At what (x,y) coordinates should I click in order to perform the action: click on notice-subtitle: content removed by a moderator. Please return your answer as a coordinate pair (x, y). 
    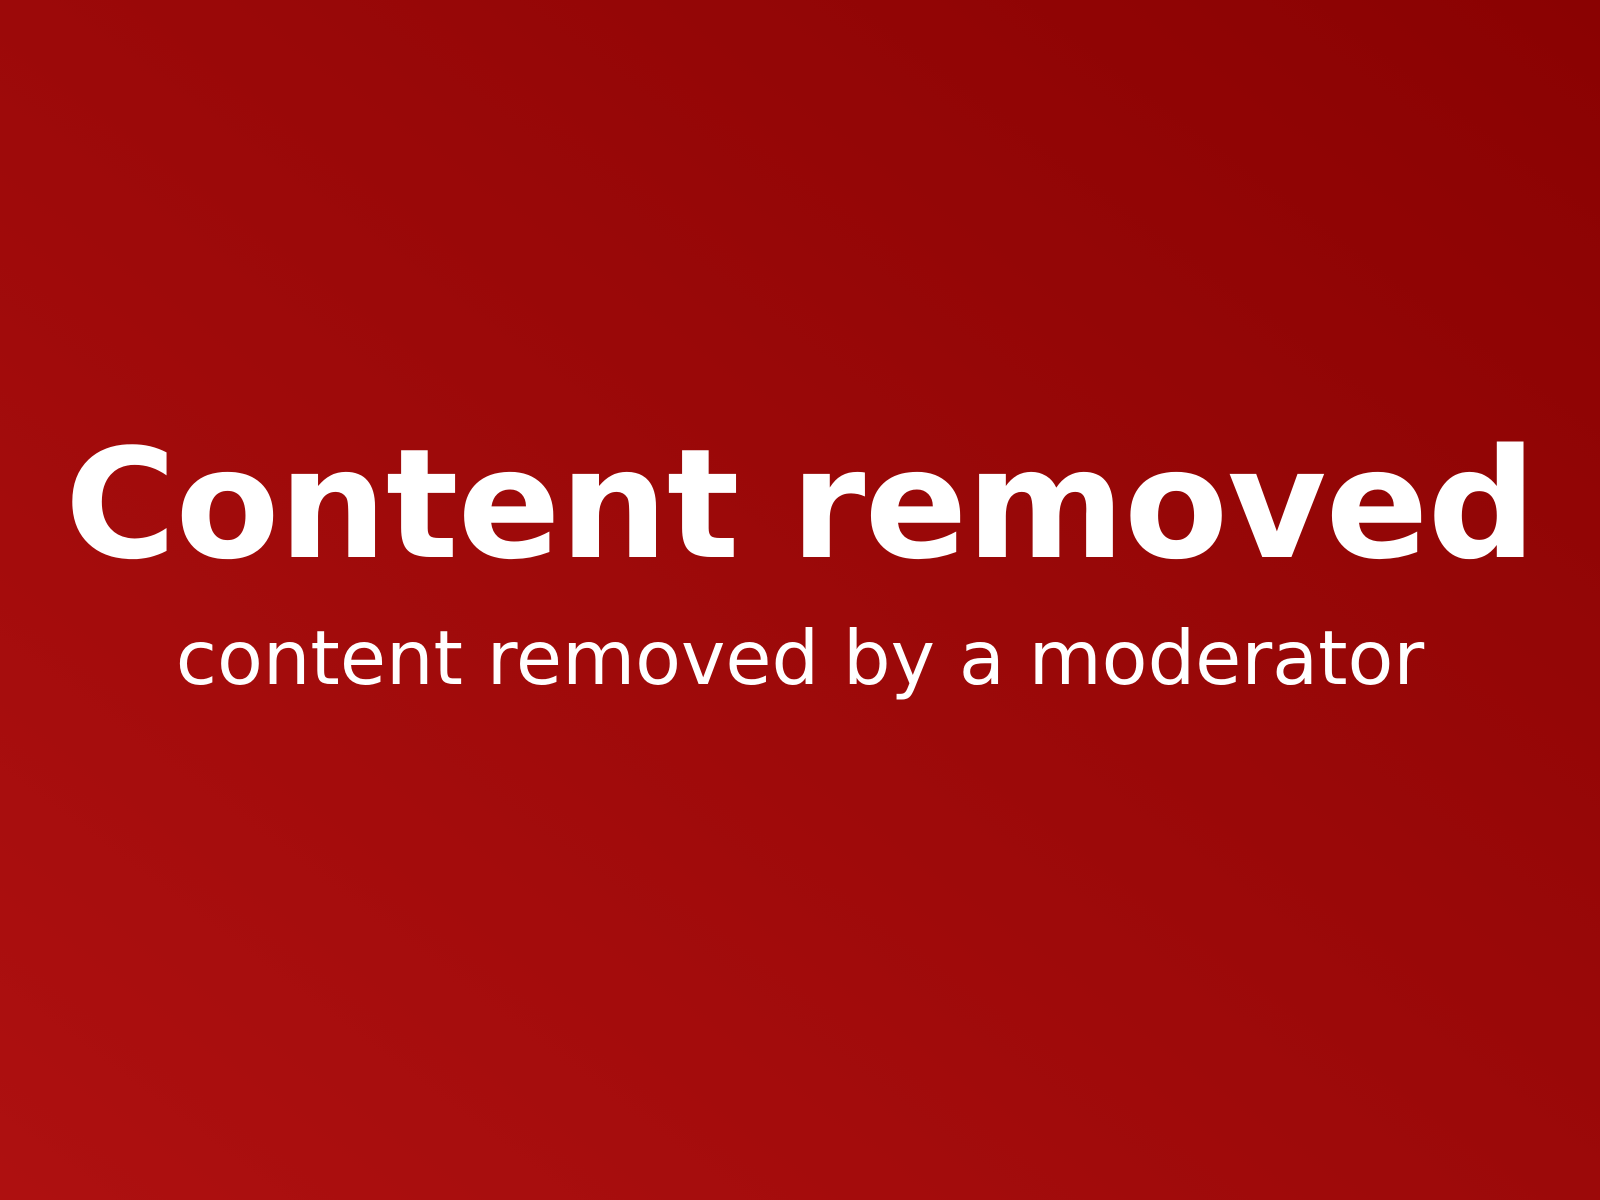
    Looking at the image, I should click on (800, 658).